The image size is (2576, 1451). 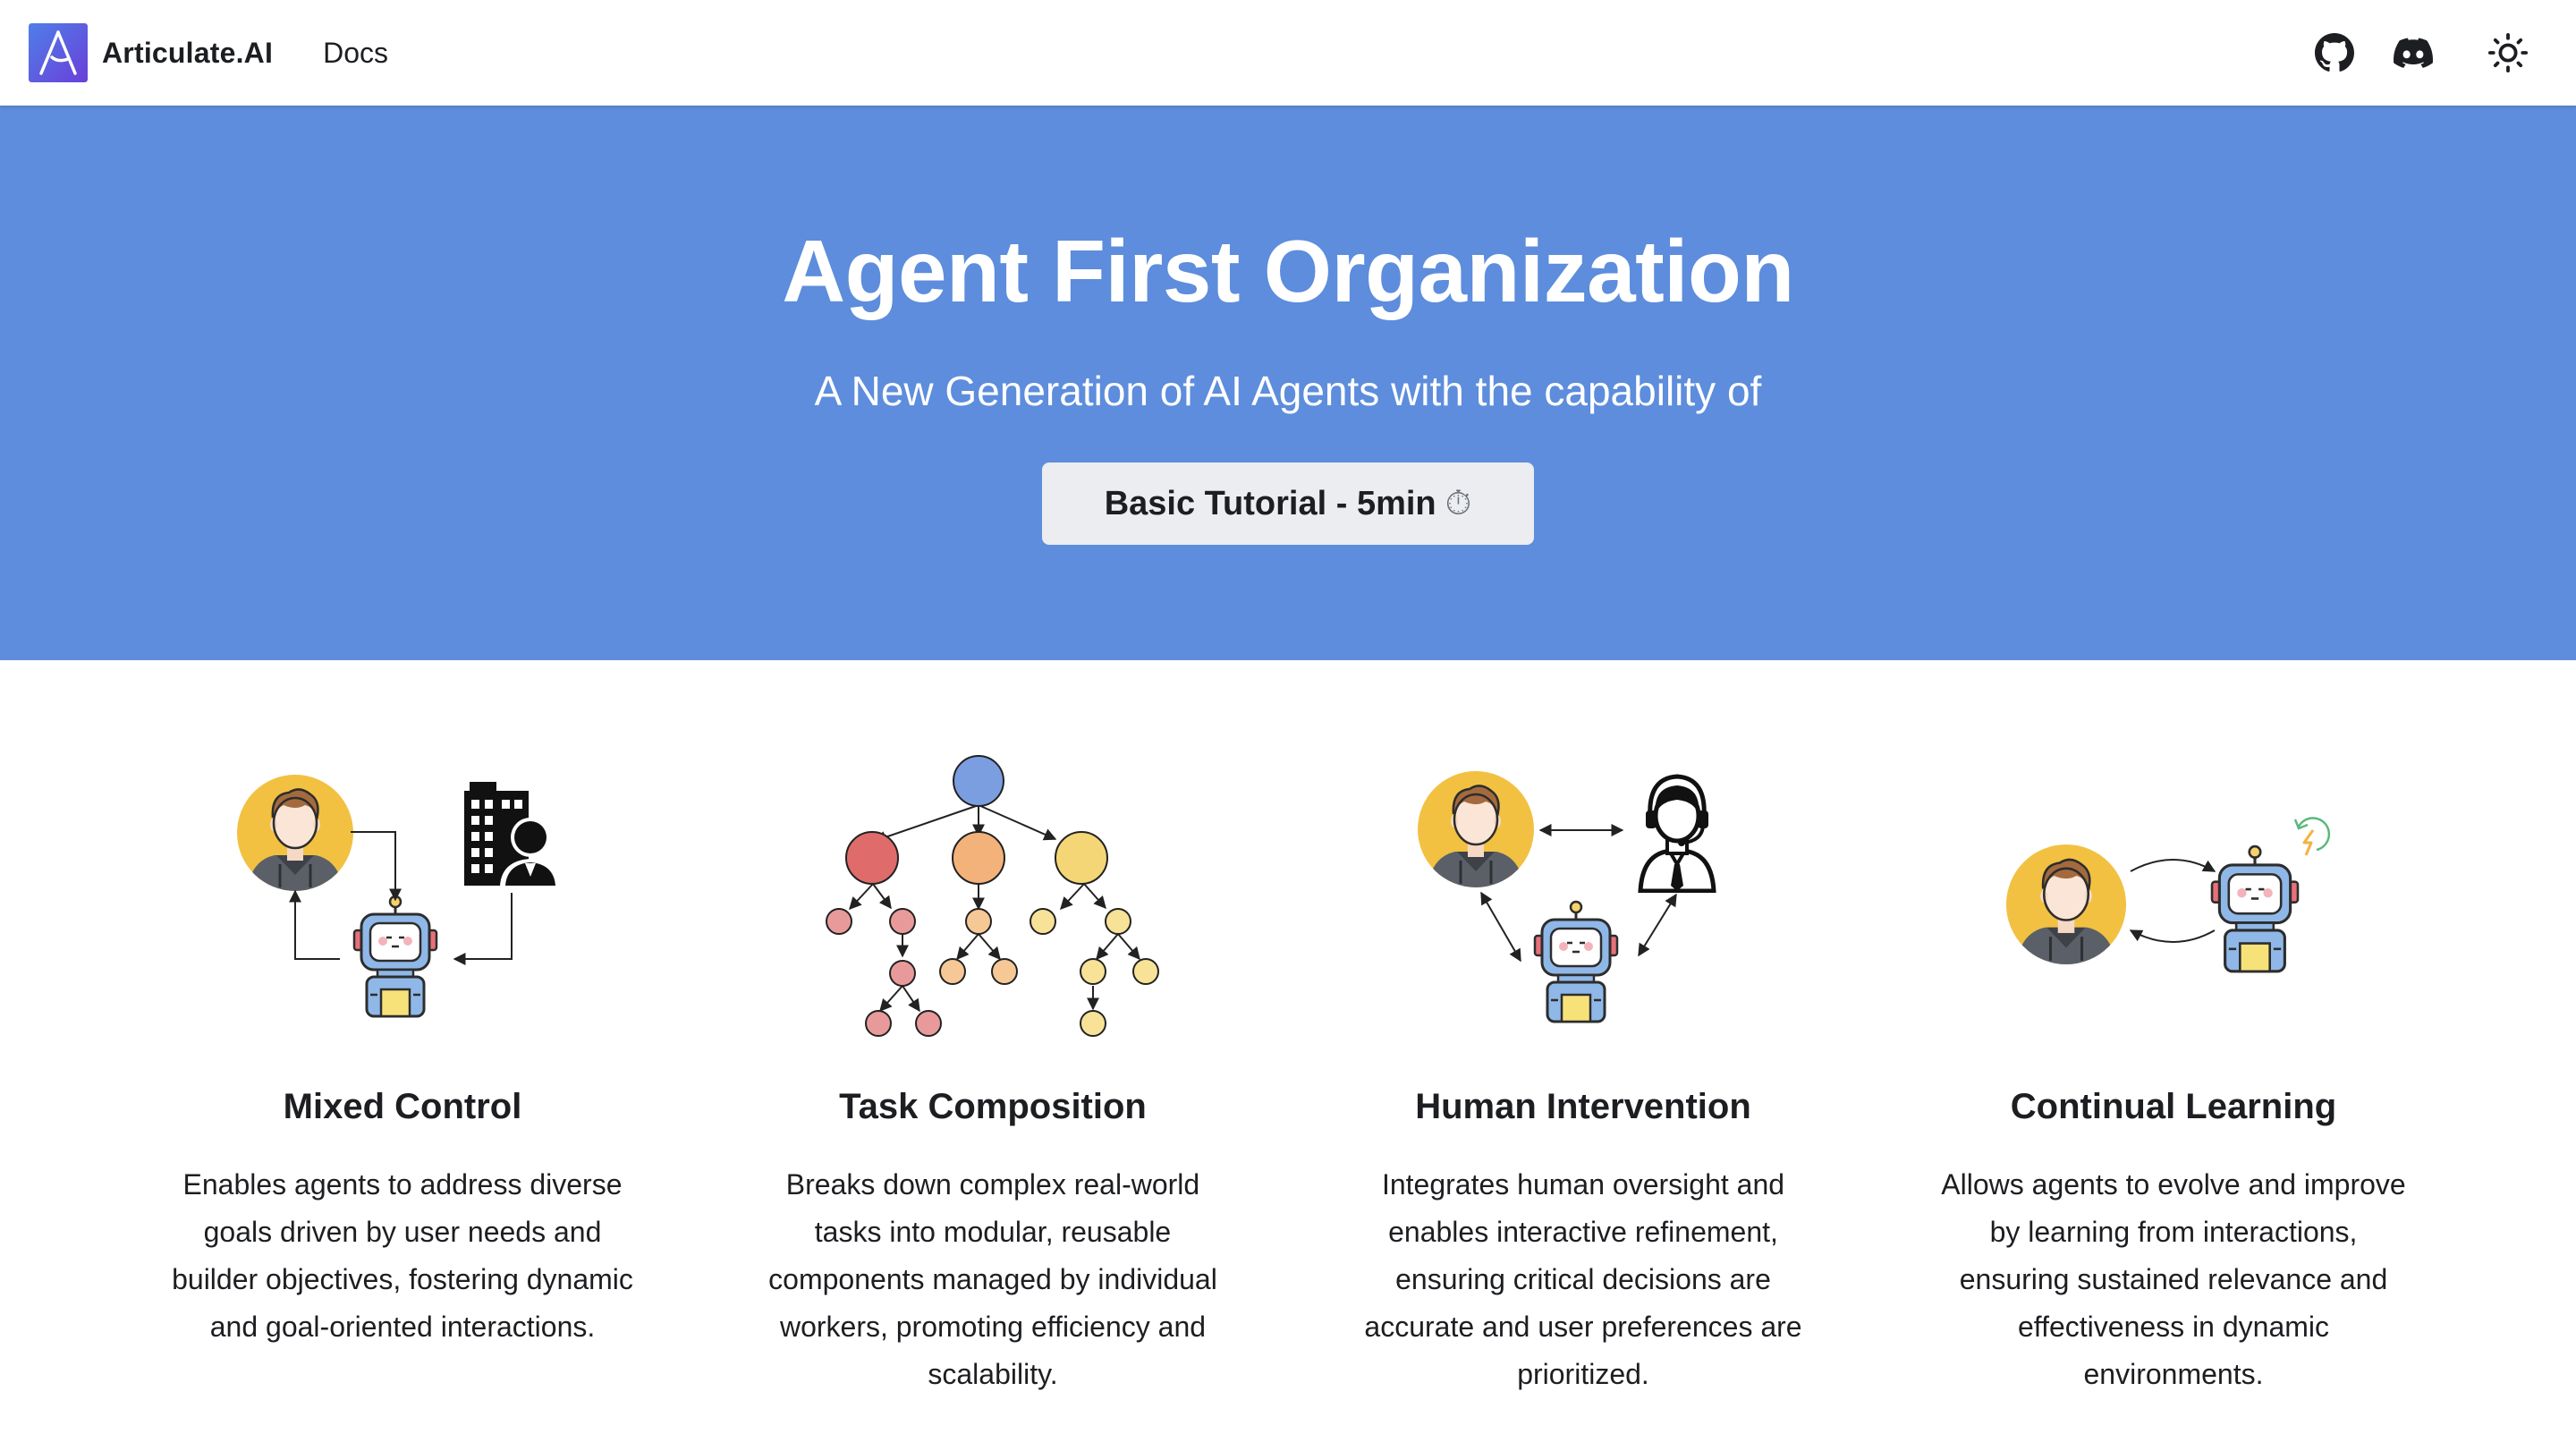 What do you see at coordinates (1458, 503) in the screenshot?
I see `stopwatch-icon: ⏱` at bounding box center [1458, 503].